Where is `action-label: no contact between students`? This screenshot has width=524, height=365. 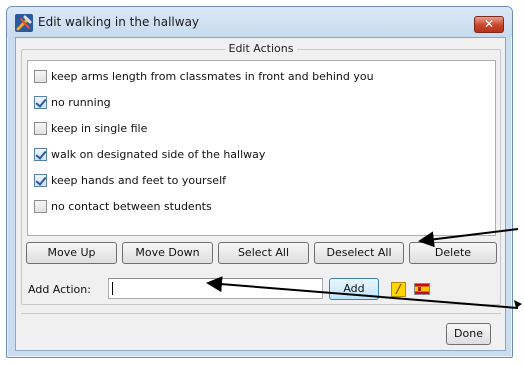
action-label: no contact between students is located at coordinates (131, 206).